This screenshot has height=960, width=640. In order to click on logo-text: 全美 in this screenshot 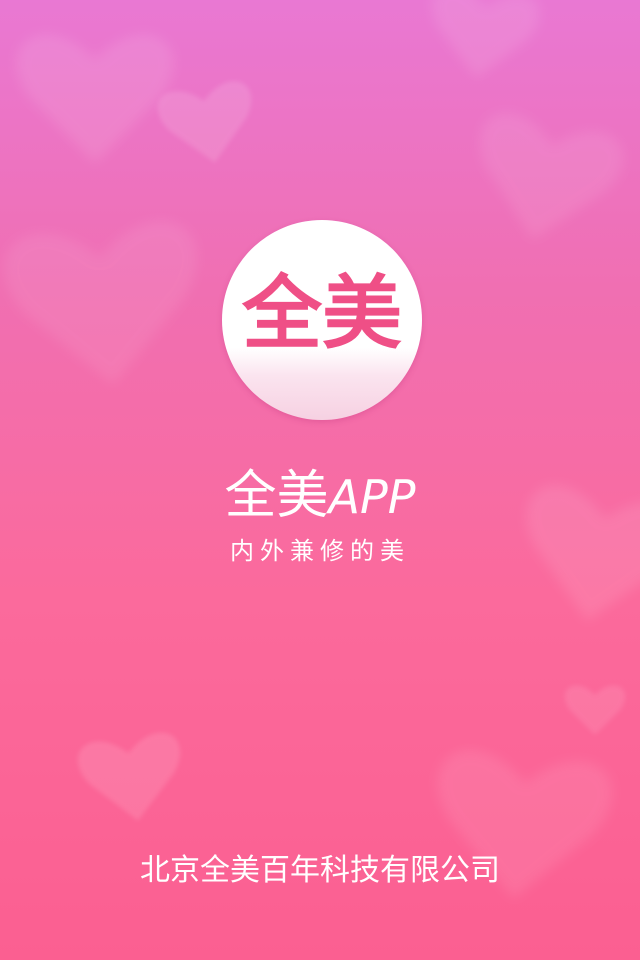, I will do `click(322, 313)`.